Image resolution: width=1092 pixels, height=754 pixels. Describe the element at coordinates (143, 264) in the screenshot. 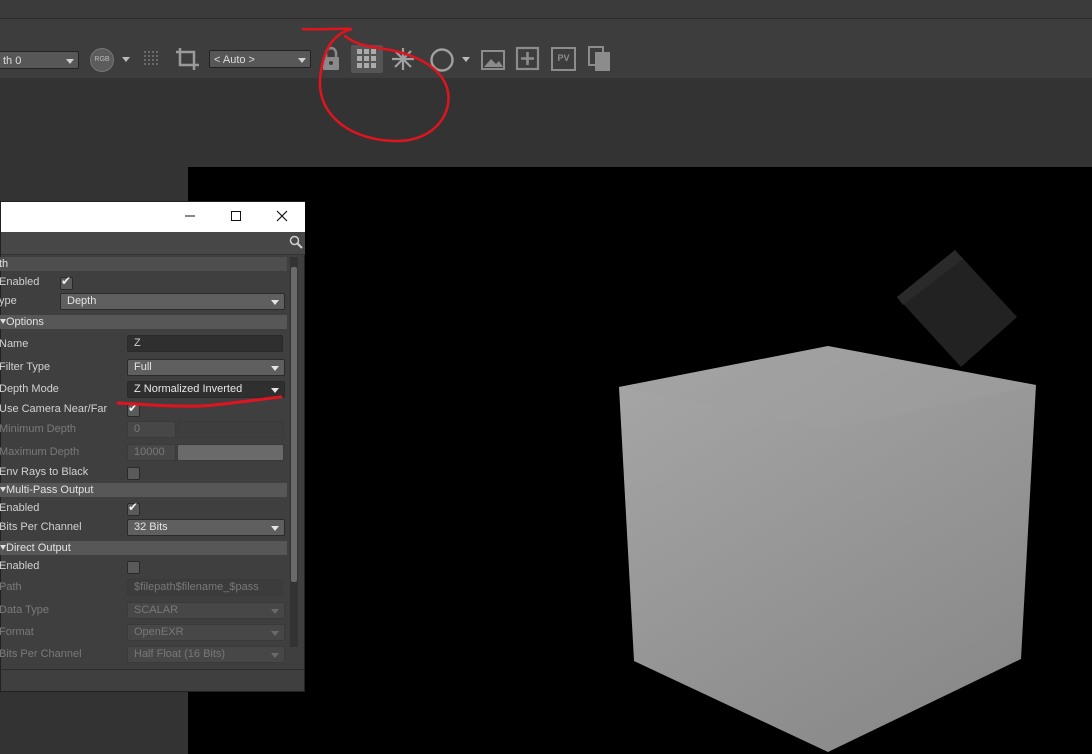

I see `section-depth: th` at that location.